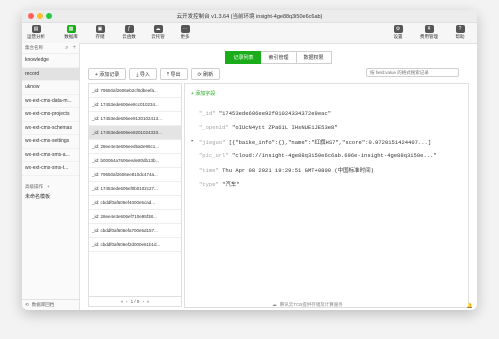 The image size is (499, 339). I want to click on field-key: "jieguo", so click(212, 142).